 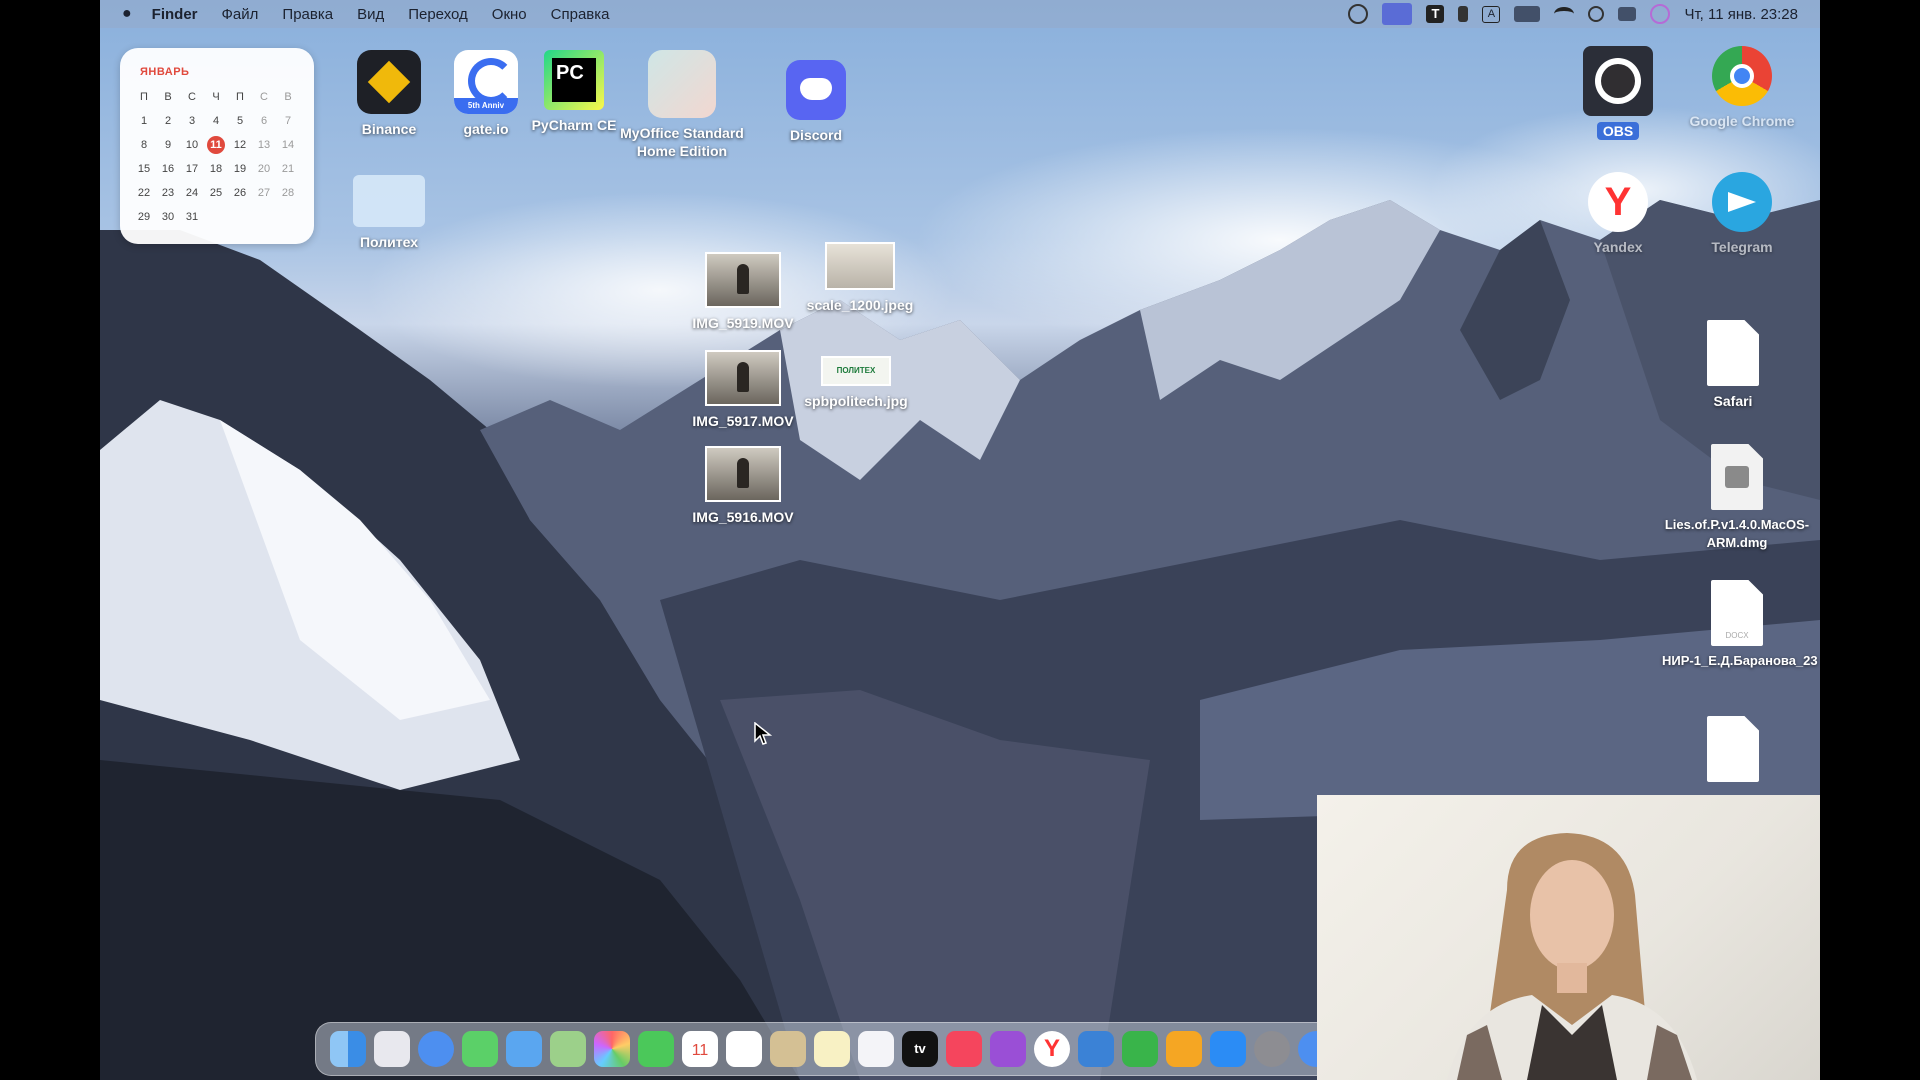 What do you see at coordinates (682, 142) in the screenshot?
I see `icon-label: MyOffice Standard Home Edition` at bounding box center [682, 142].